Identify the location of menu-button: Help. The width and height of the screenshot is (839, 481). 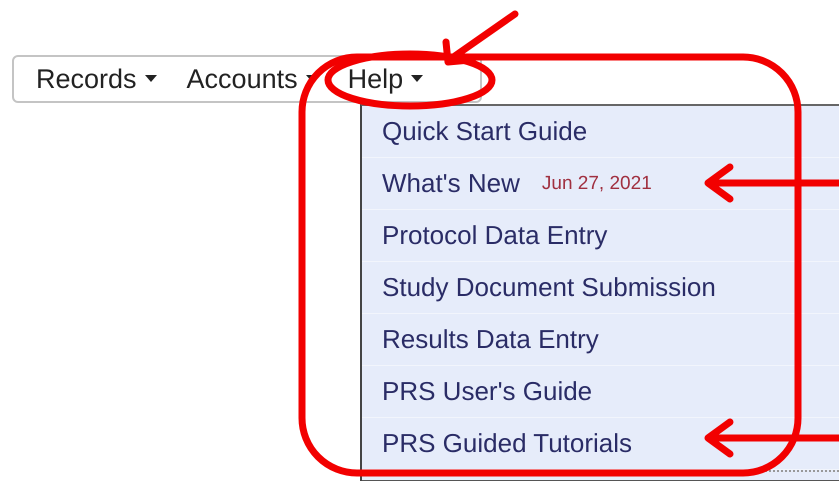
(386, 79).